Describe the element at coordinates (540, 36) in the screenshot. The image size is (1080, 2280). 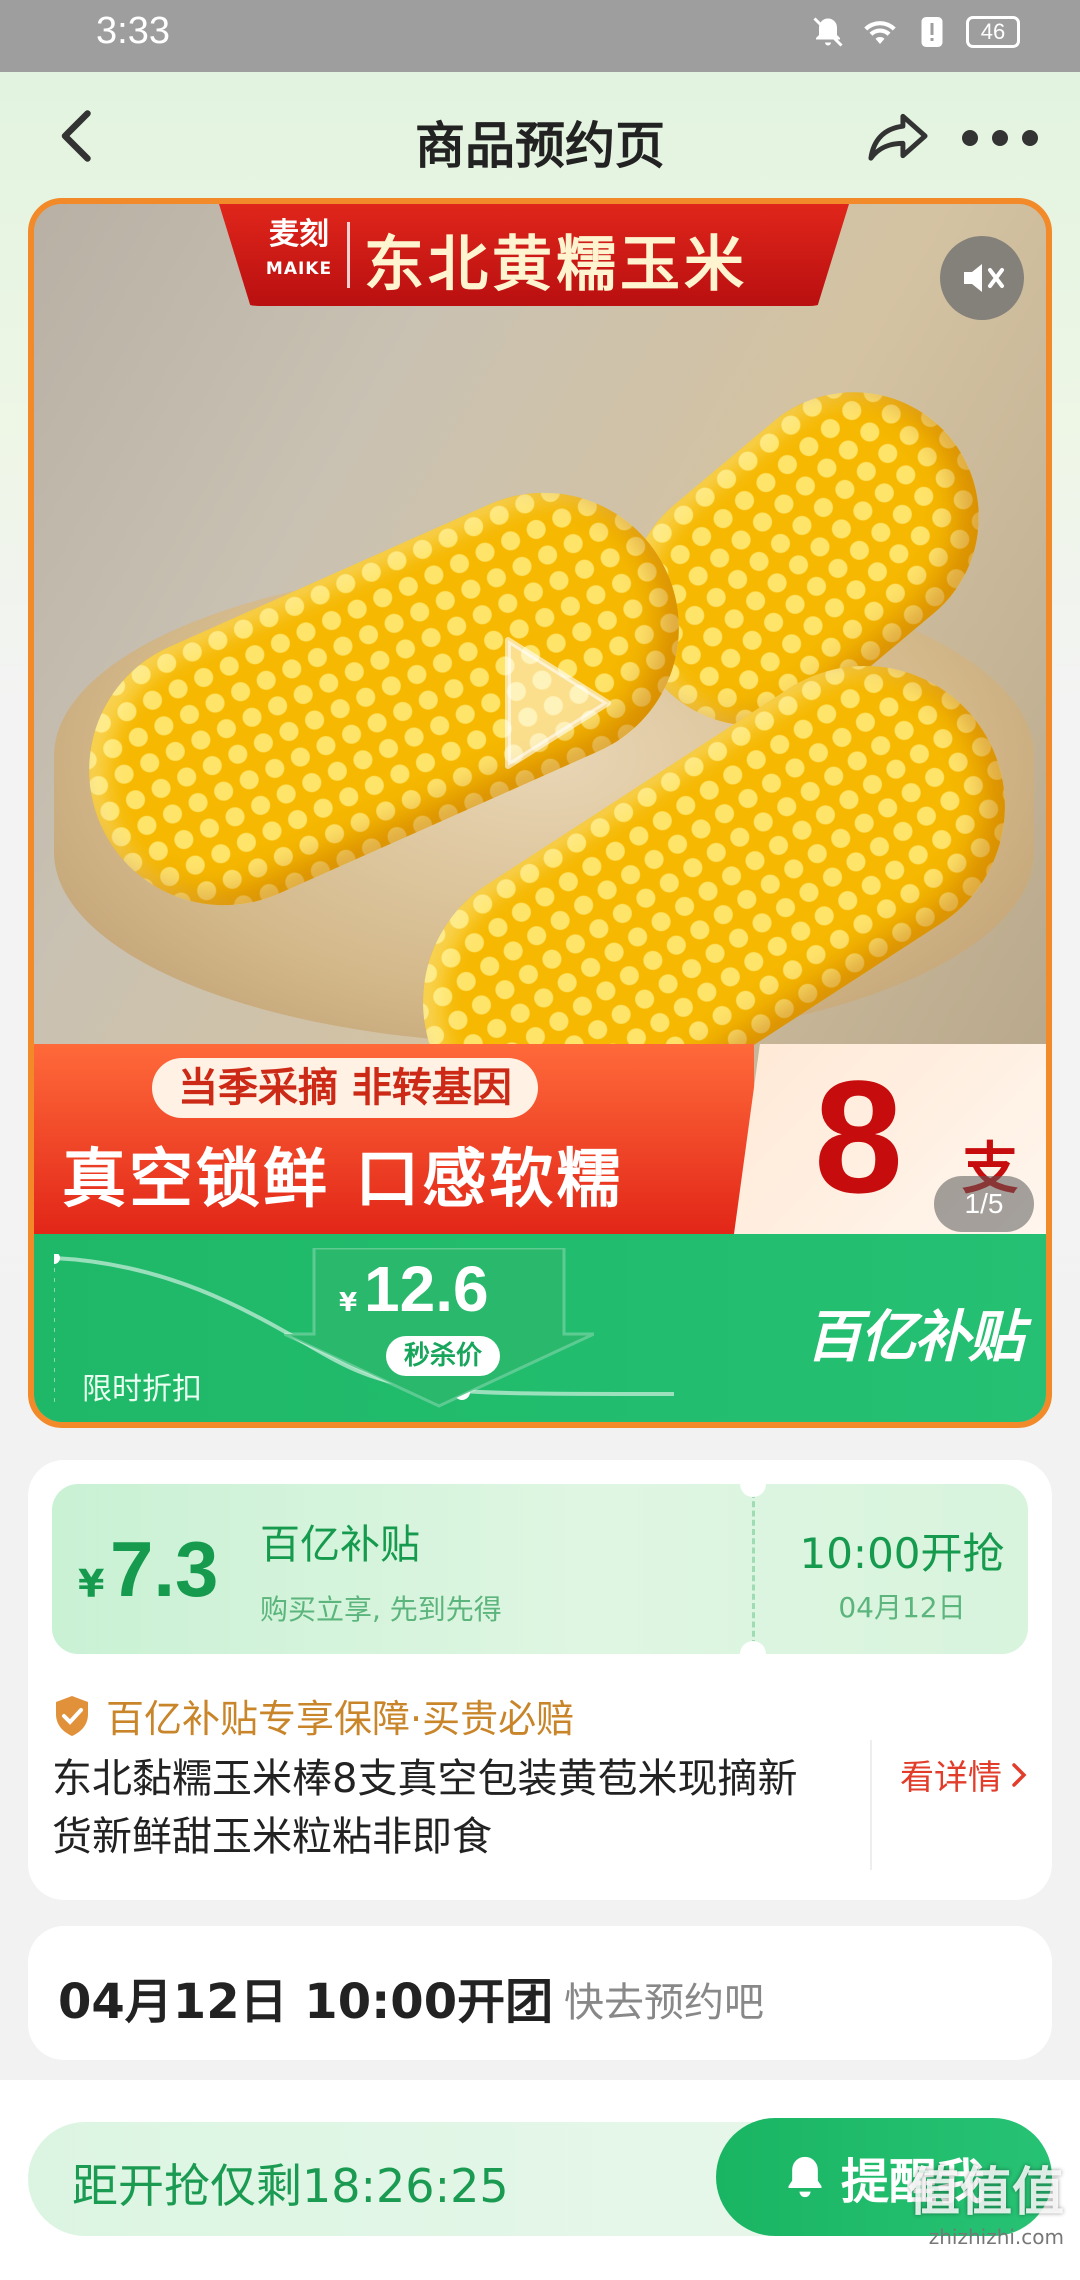
I see `status-bar: 3:33 46` at that location.